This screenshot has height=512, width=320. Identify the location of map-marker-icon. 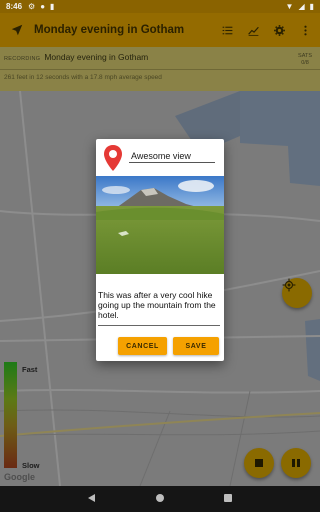
(113, 160).